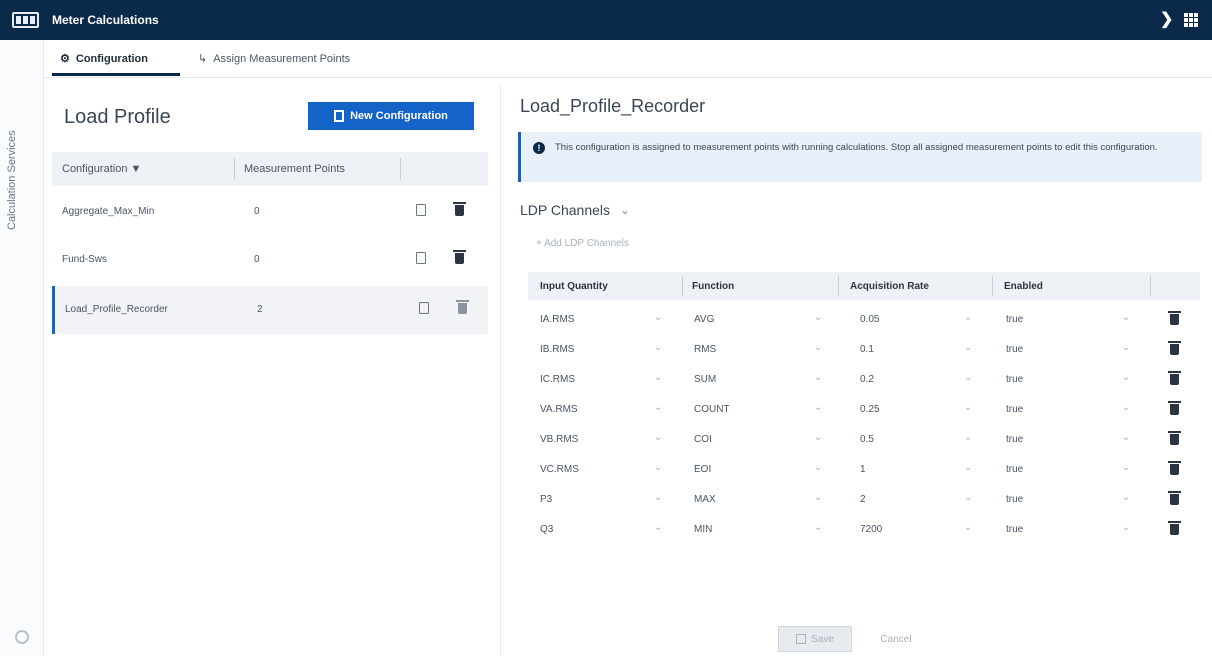 The height and width of the screenshot is (656, 1212). Describe the element at coordinates (294, 169) in the screenshot. I see `column-measurement-points: Measurement Points` at that location.